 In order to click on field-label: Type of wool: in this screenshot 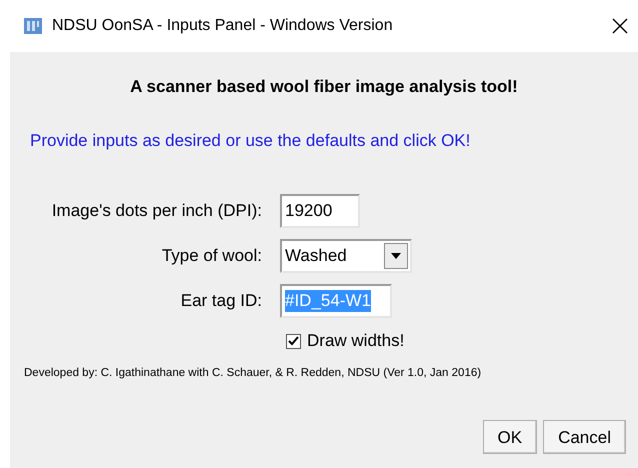, I will do `click(211, 255)`.